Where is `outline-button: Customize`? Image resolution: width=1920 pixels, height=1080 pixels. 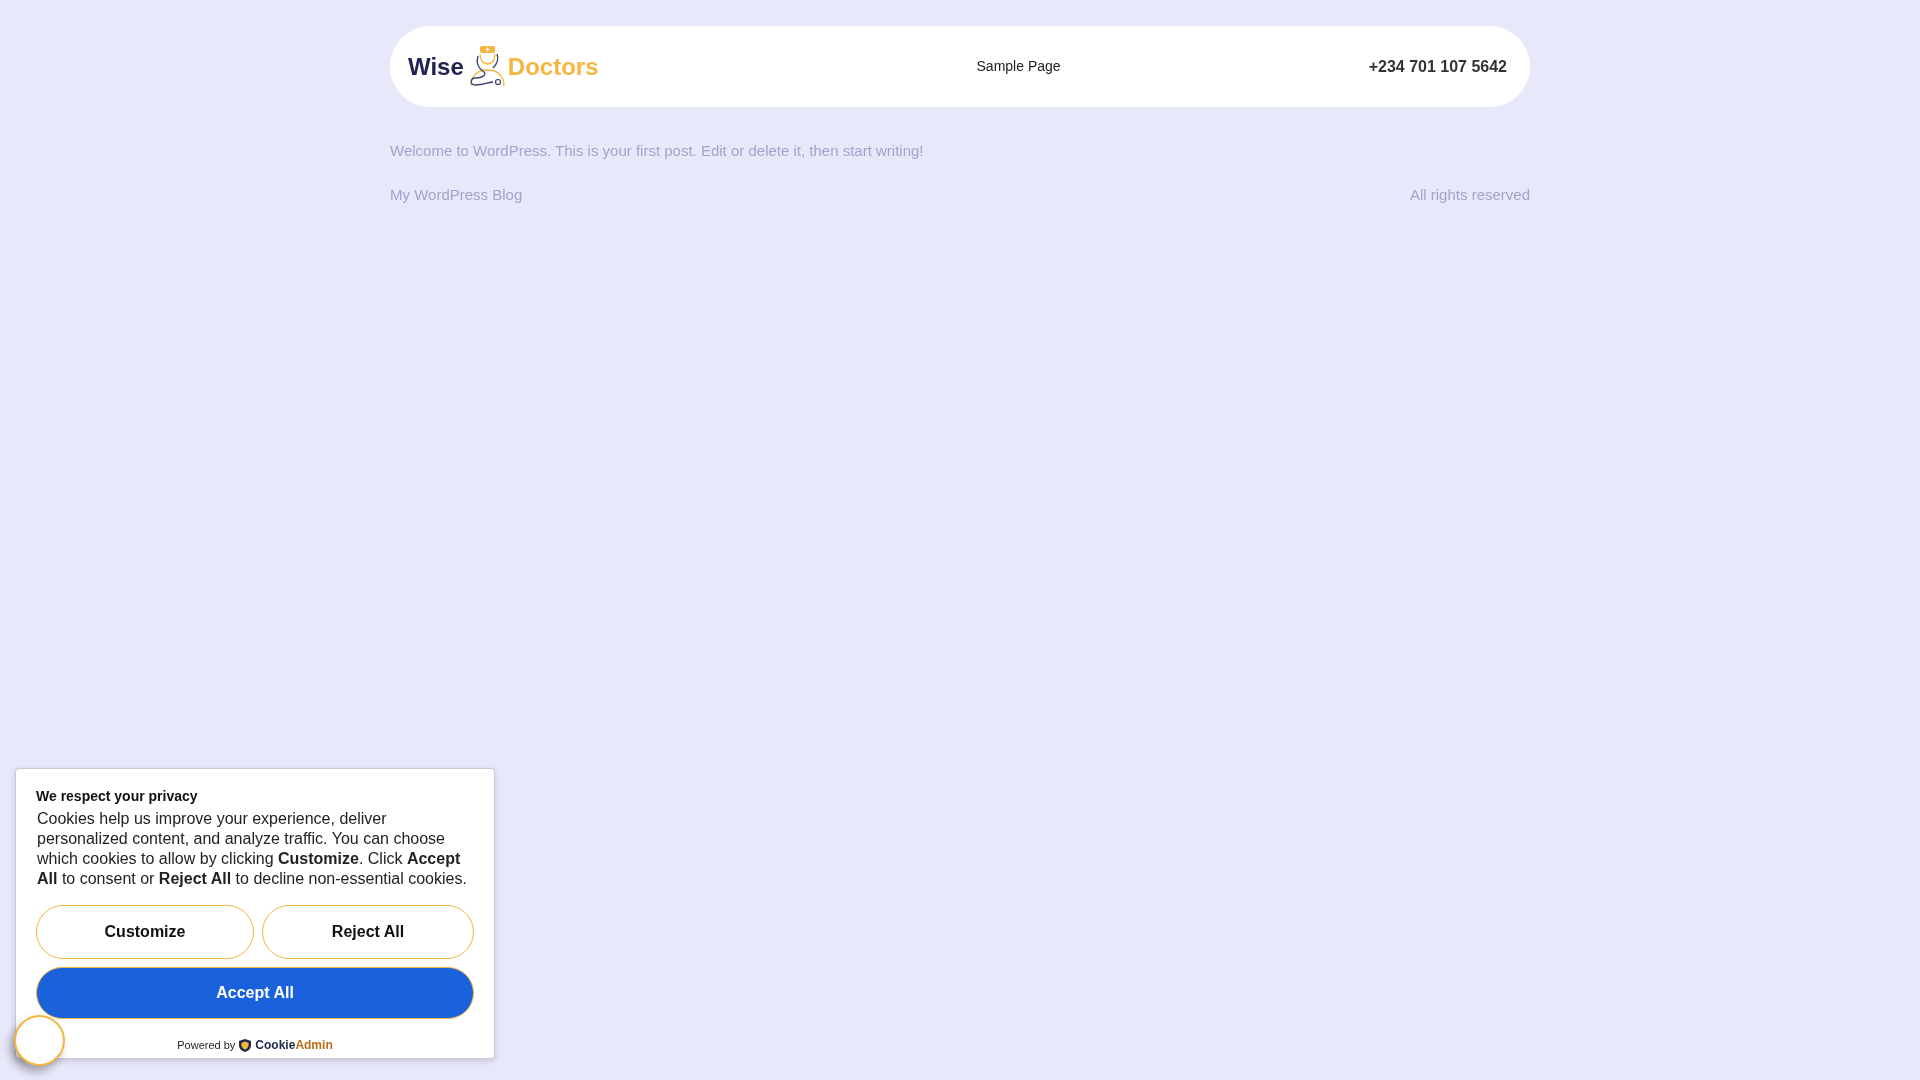 outline-button: Customize is located at coordinates (145, 932).